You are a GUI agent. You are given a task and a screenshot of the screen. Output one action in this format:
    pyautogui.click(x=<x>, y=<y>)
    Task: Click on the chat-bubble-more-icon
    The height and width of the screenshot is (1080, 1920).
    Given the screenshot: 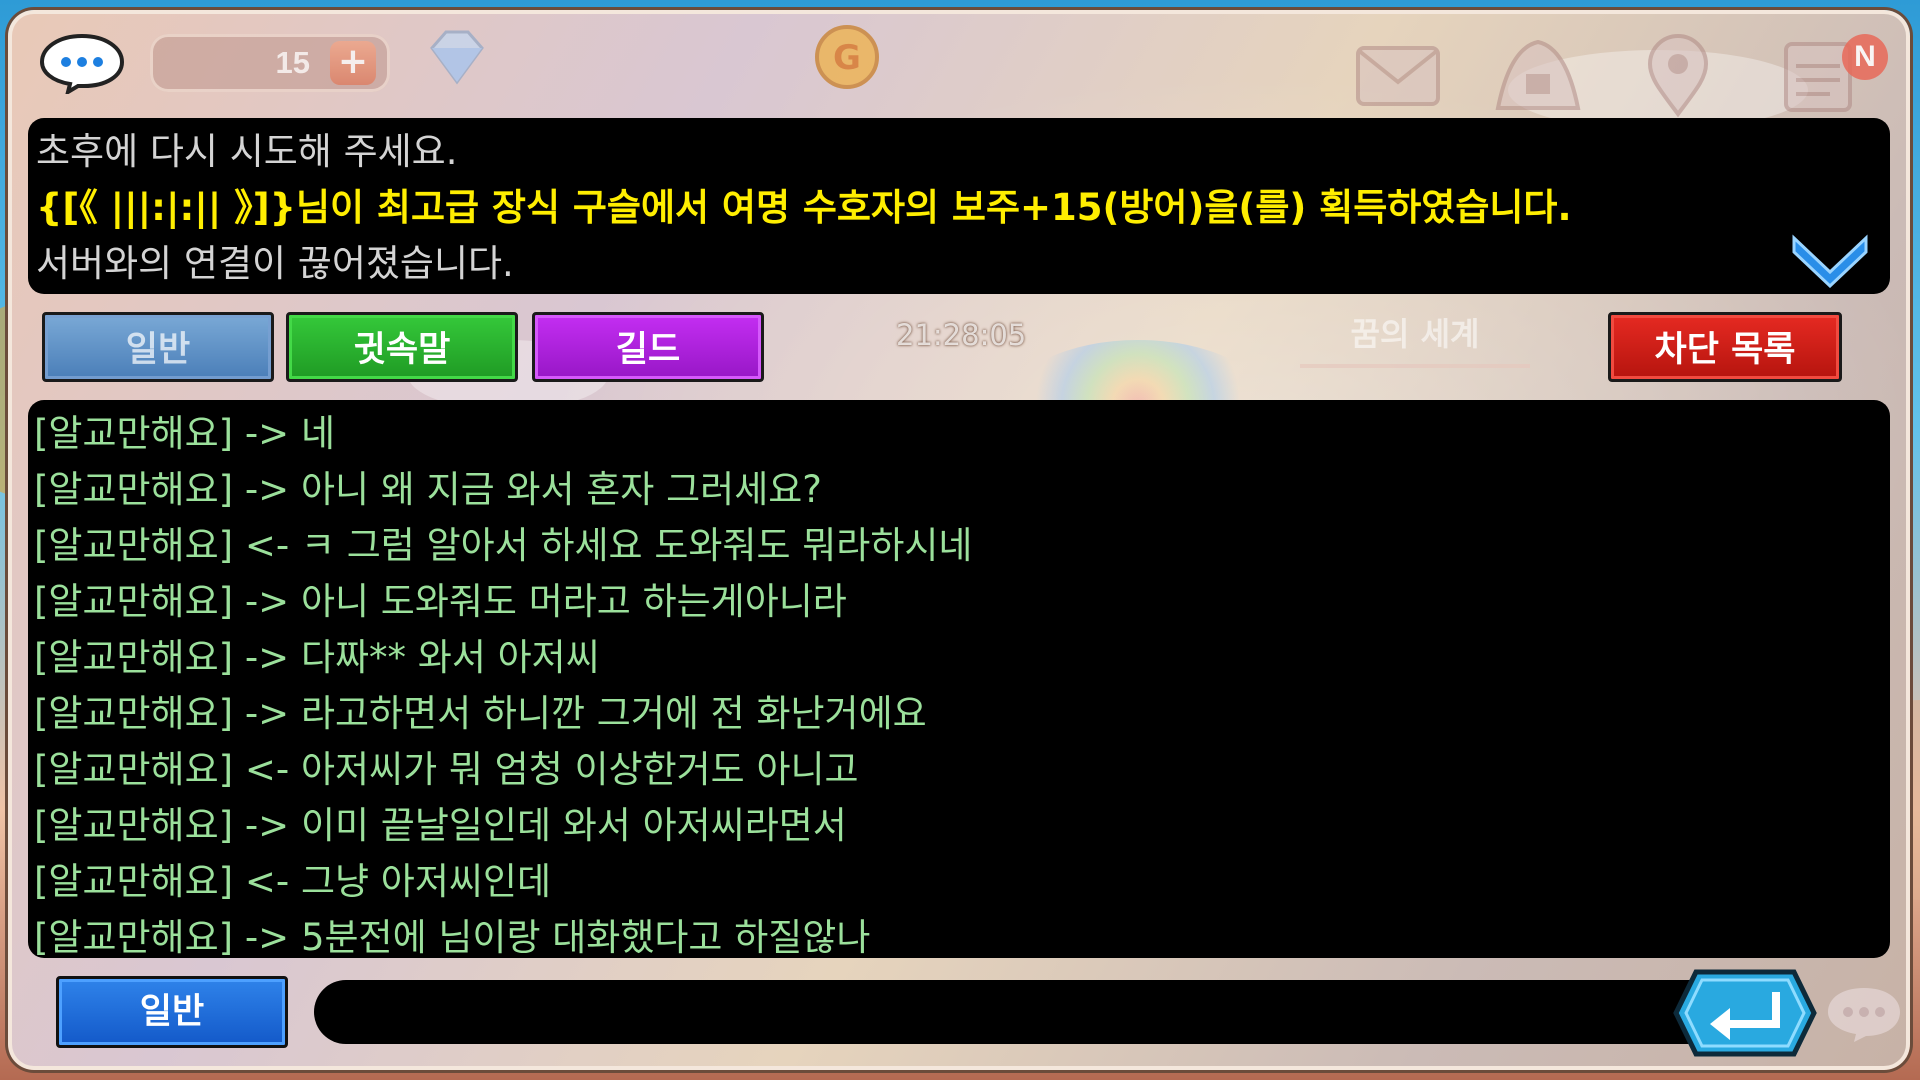 What is the action you would take?
    pyautogui.click(x=1864, y=1014)
    